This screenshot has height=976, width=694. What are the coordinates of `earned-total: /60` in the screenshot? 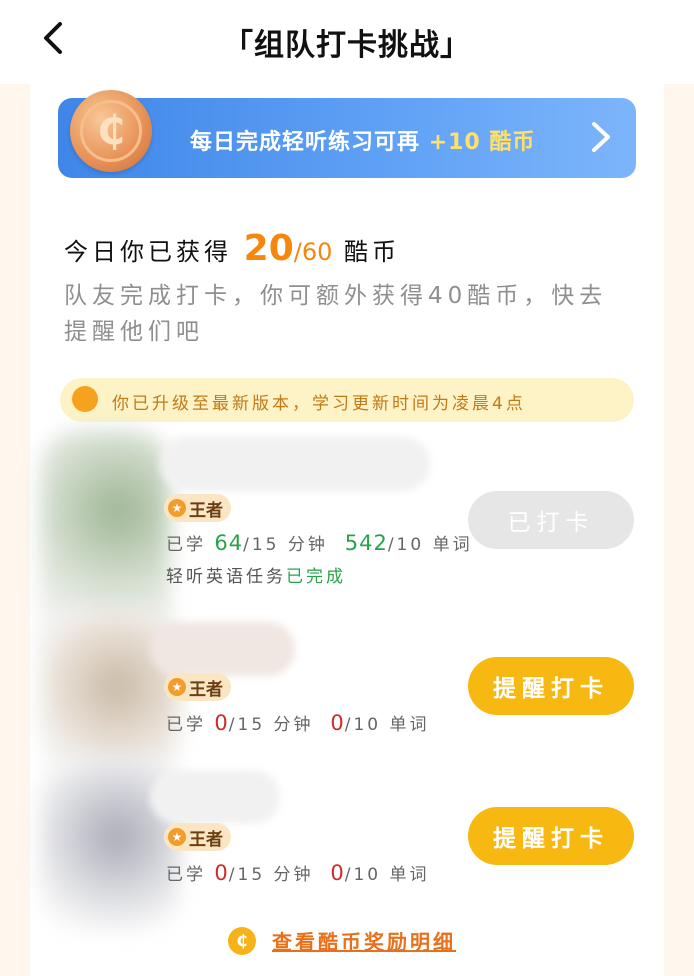 It's located at (313, 252).